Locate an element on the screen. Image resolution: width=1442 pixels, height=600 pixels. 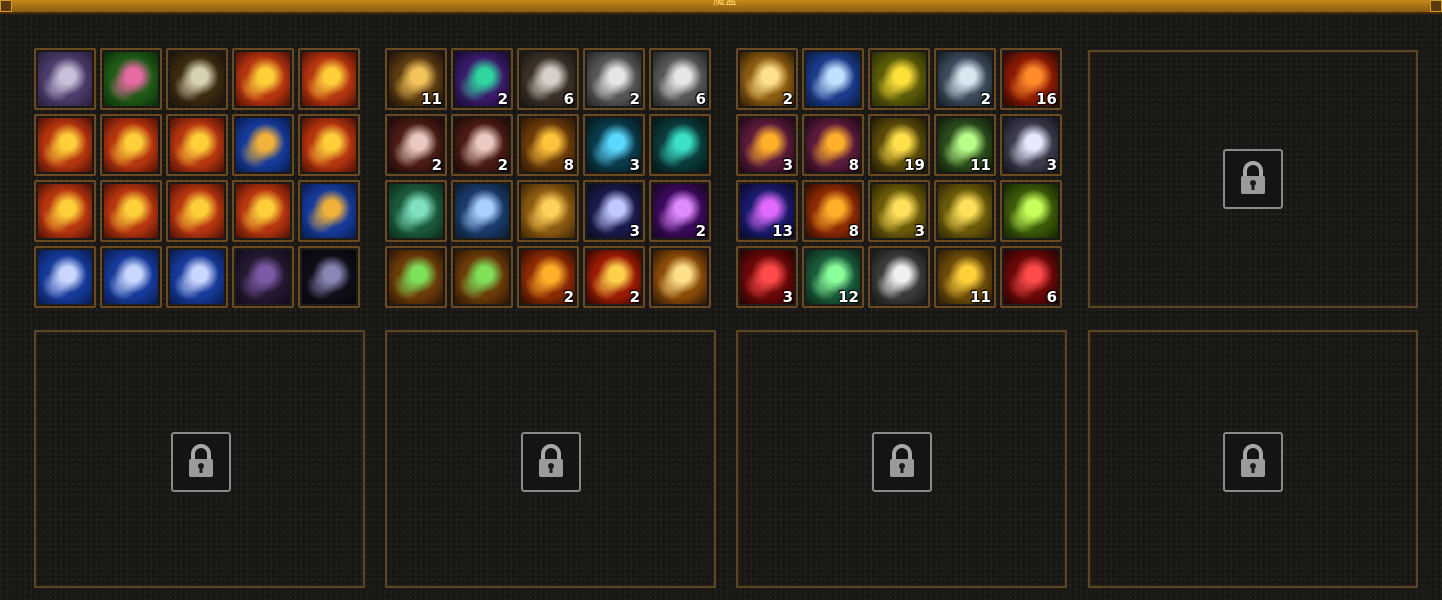
item-slot: 16 is located at coordinates (1031, 79).